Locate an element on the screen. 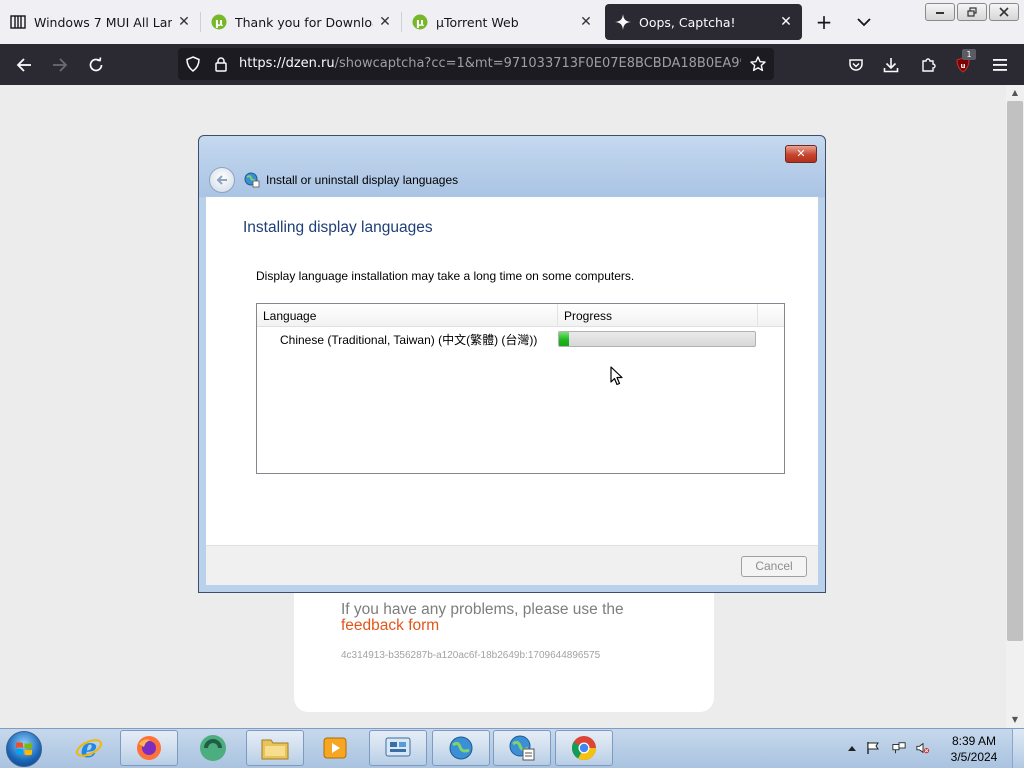 The image size is (1024, 768). internet-explorer-icon: e is located at coordinates (89, 748).